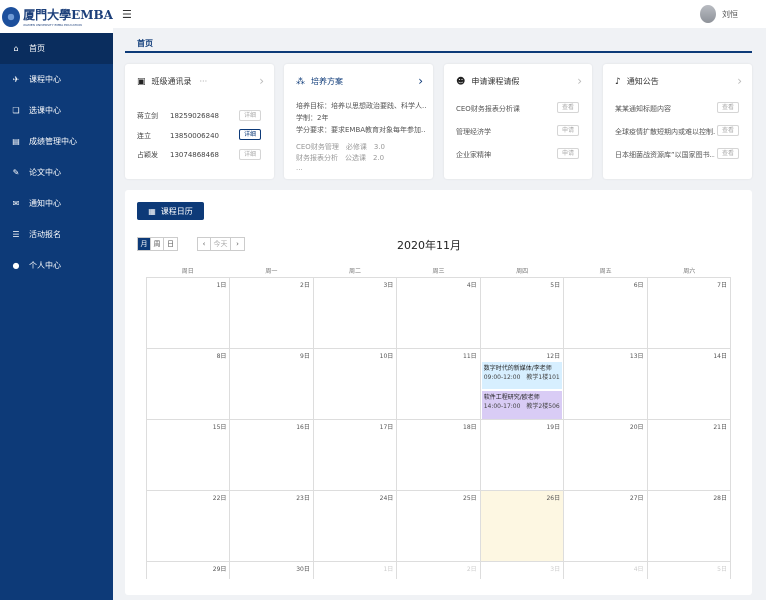 Image resolution: width=766 pixels, height=600 pixels. What do you see at coordinates (270, 384) in the screenshot?
I see `calendar-day: 9日` at bounding box center [270, 384].